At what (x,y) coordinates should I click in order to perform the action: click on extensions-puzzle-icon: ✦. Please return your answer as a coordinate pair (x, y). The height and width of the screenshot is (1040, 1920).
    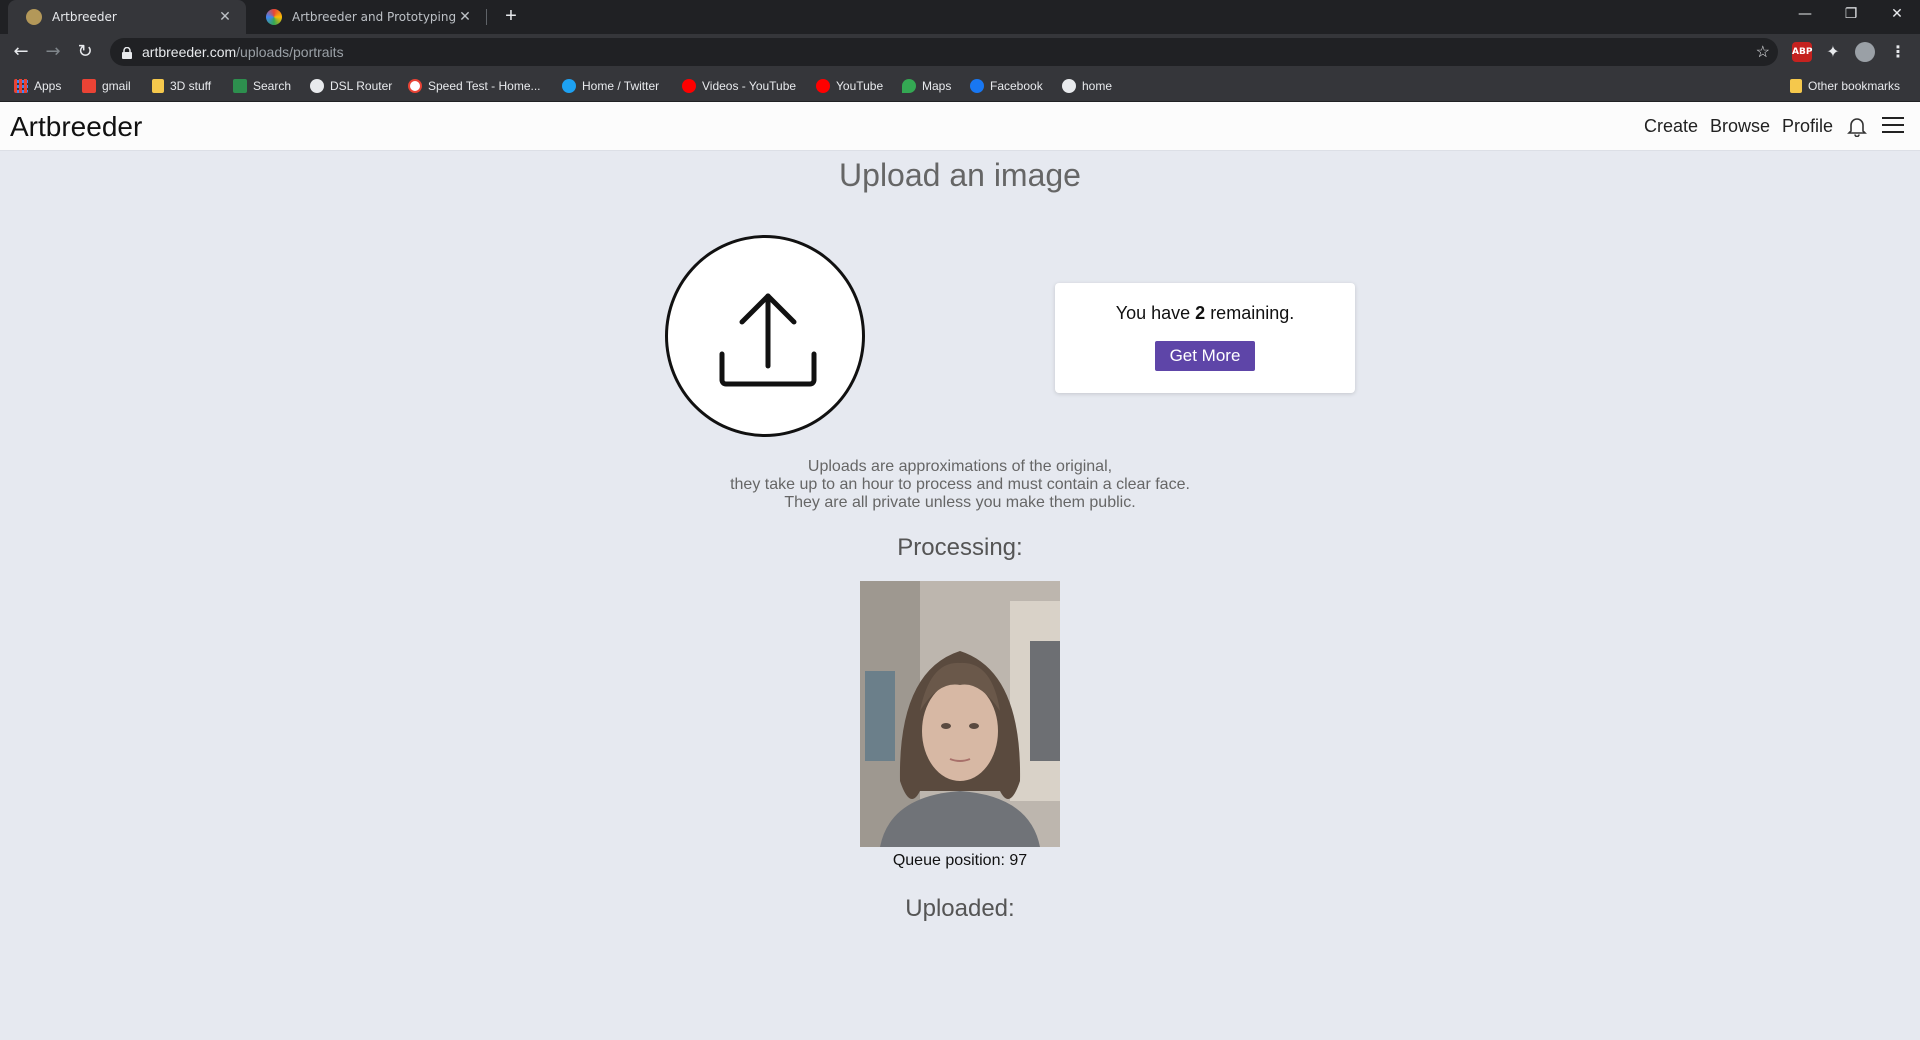
    Looking at the image, I should click on (1833, 52).